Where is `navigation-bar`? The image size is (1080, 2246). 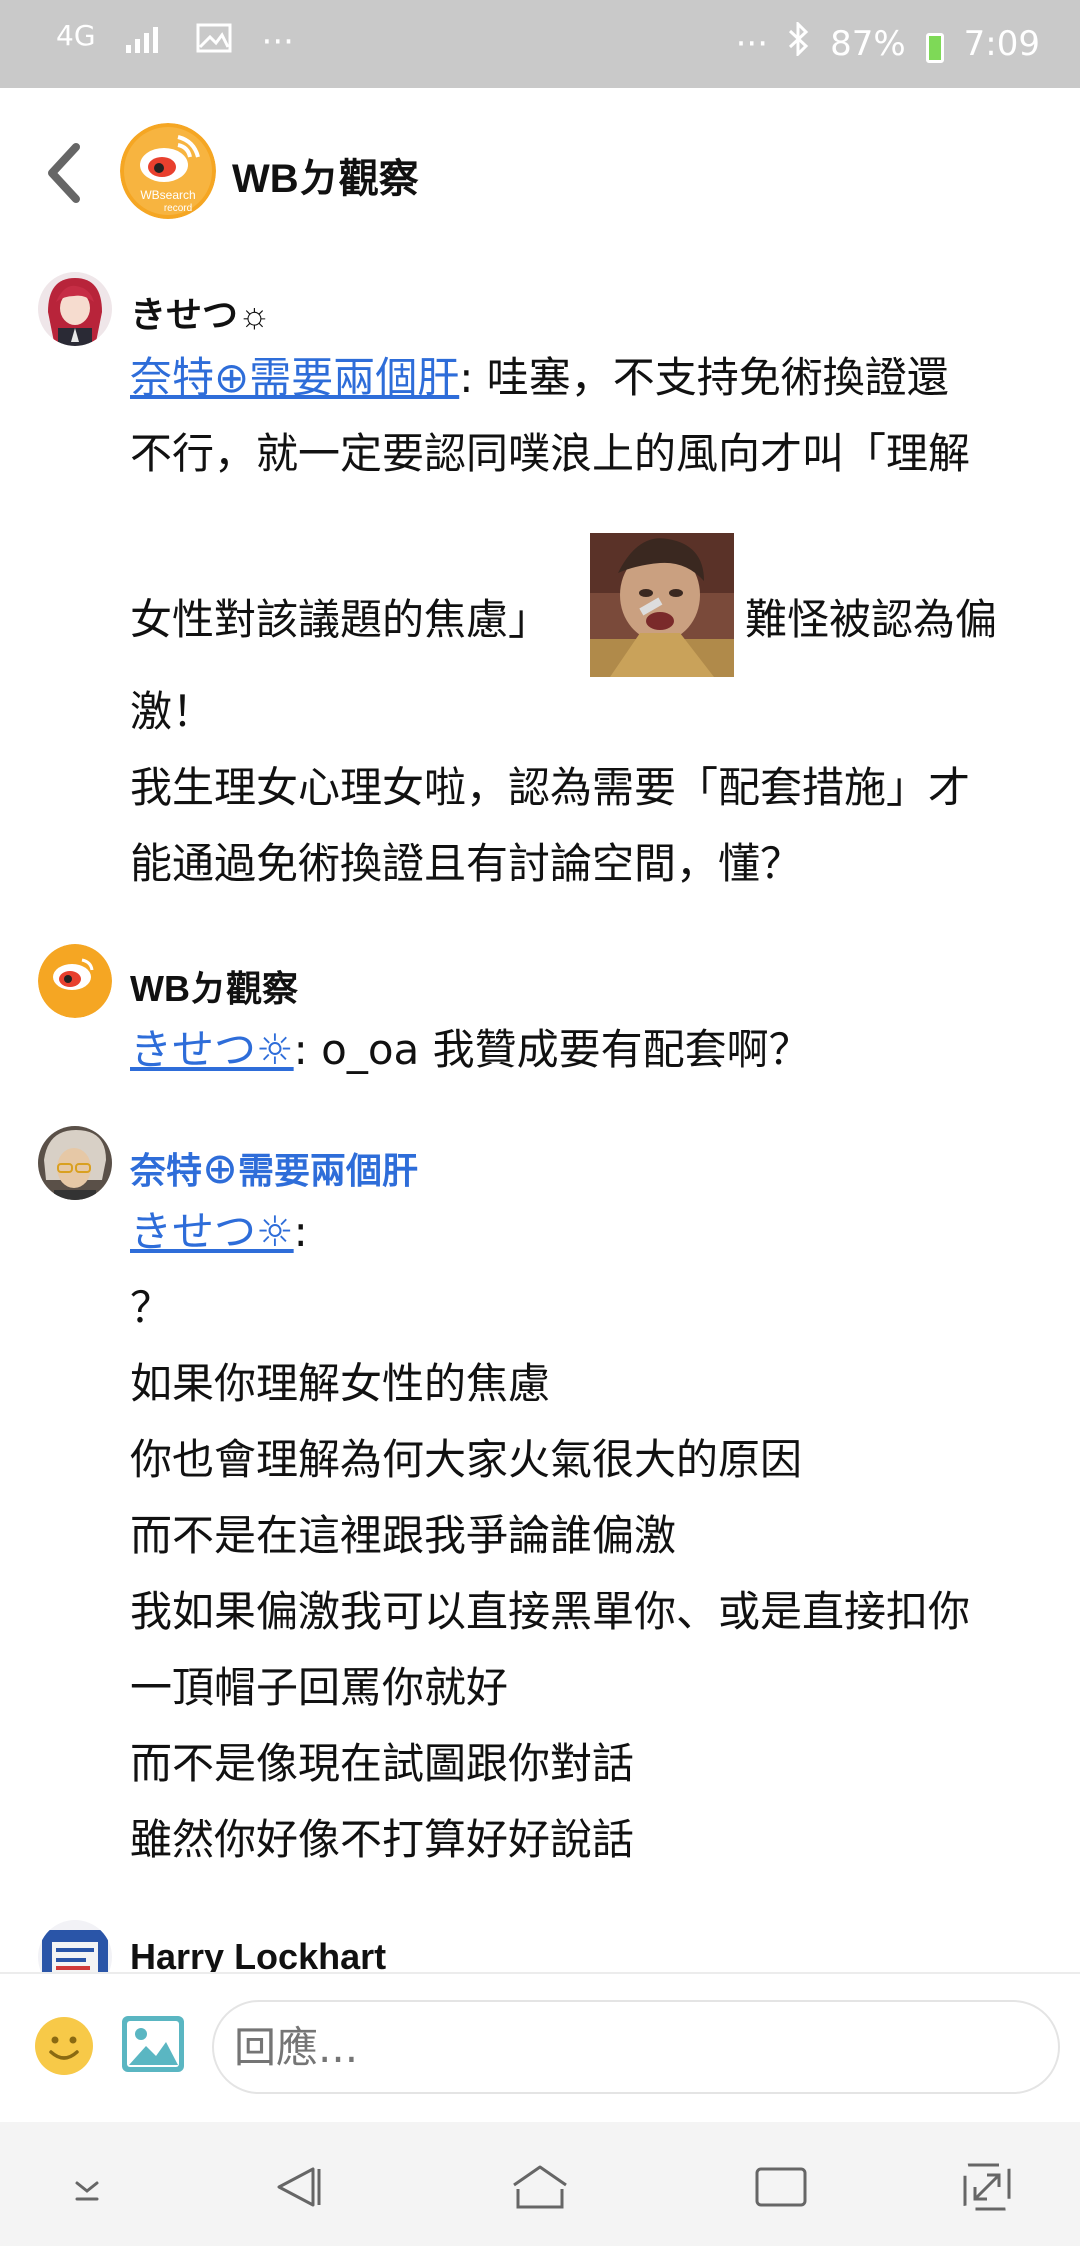
navigation-bar is located at coordinates (540, 2184).